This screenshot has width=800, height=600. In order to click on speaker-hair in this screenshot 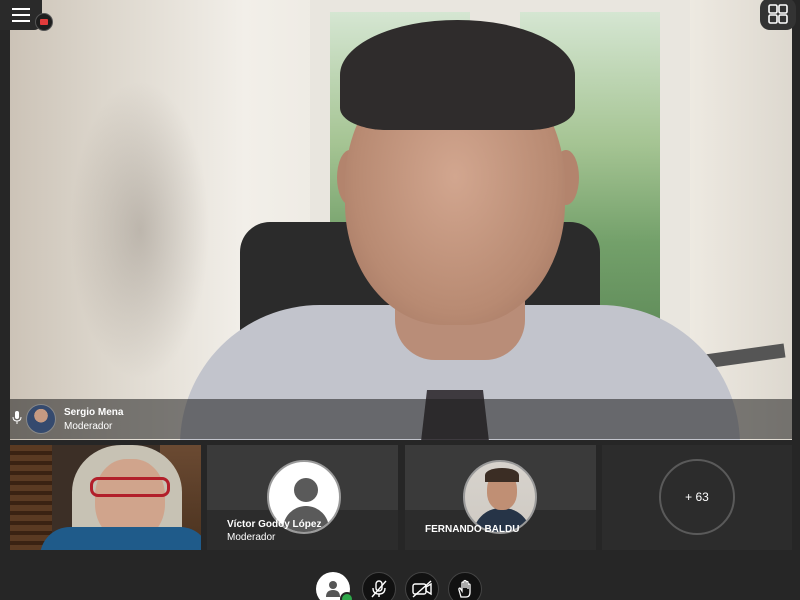, I will do `click(457, 75)`.